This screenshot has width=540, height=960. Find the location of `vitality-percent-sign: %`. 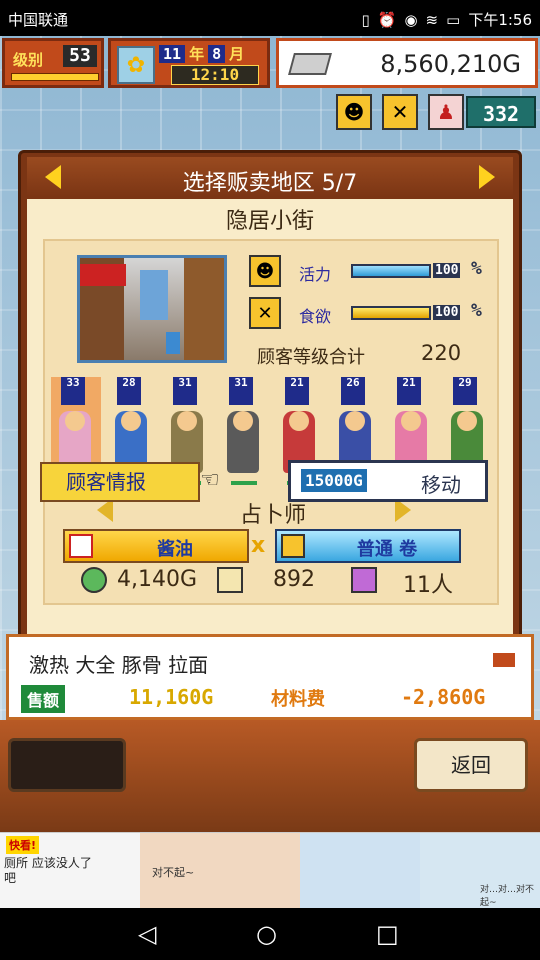

vitality-percent-sign: % is located at coordinates (476, 268).